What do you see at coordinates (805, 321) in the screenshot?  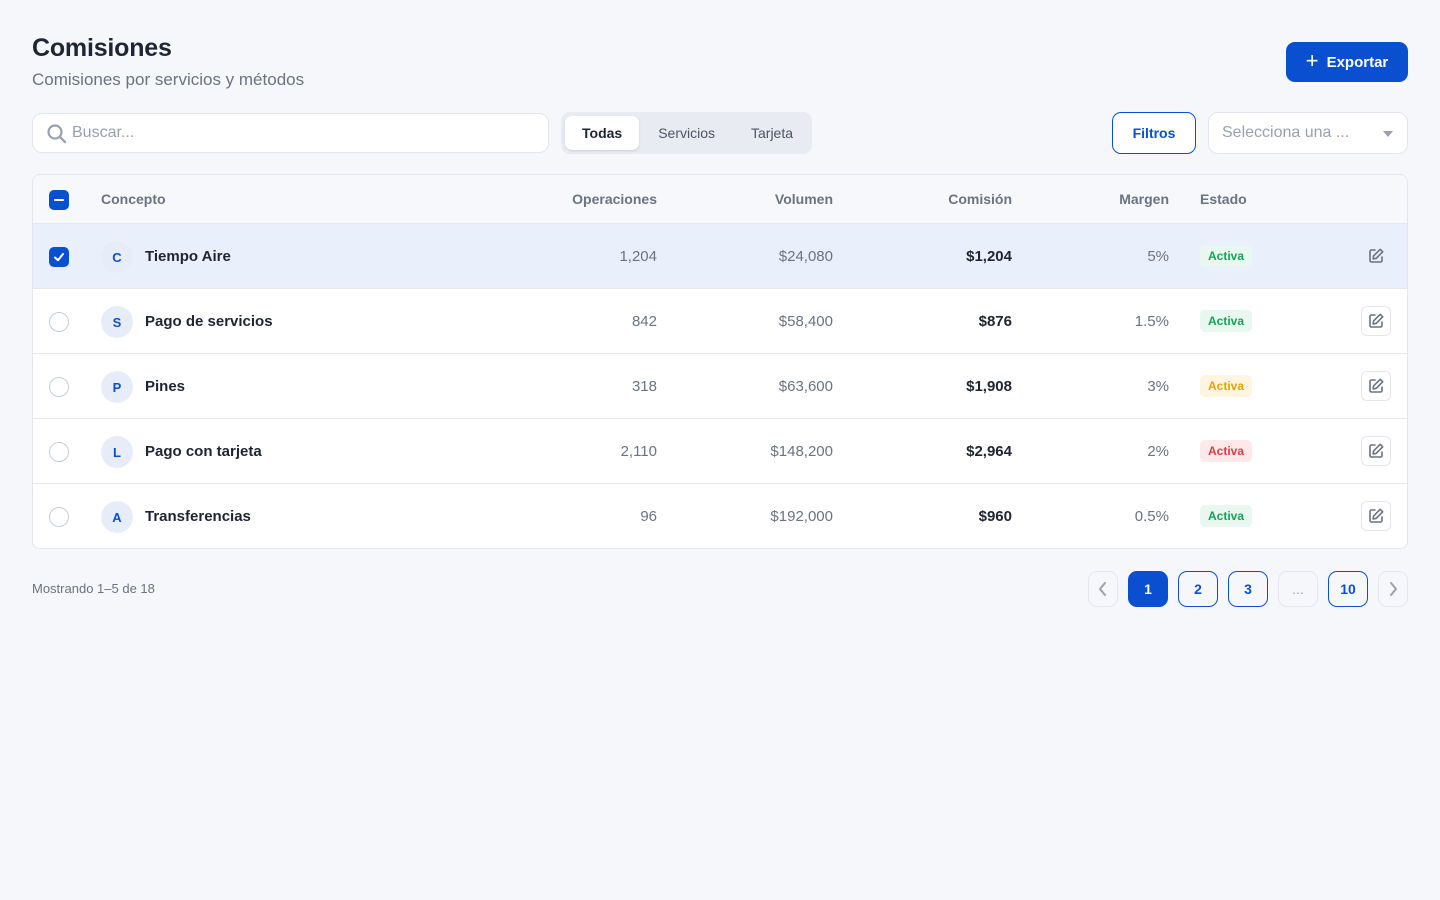 I see `volume-value: $58,400` at bounding box center [805, 321].